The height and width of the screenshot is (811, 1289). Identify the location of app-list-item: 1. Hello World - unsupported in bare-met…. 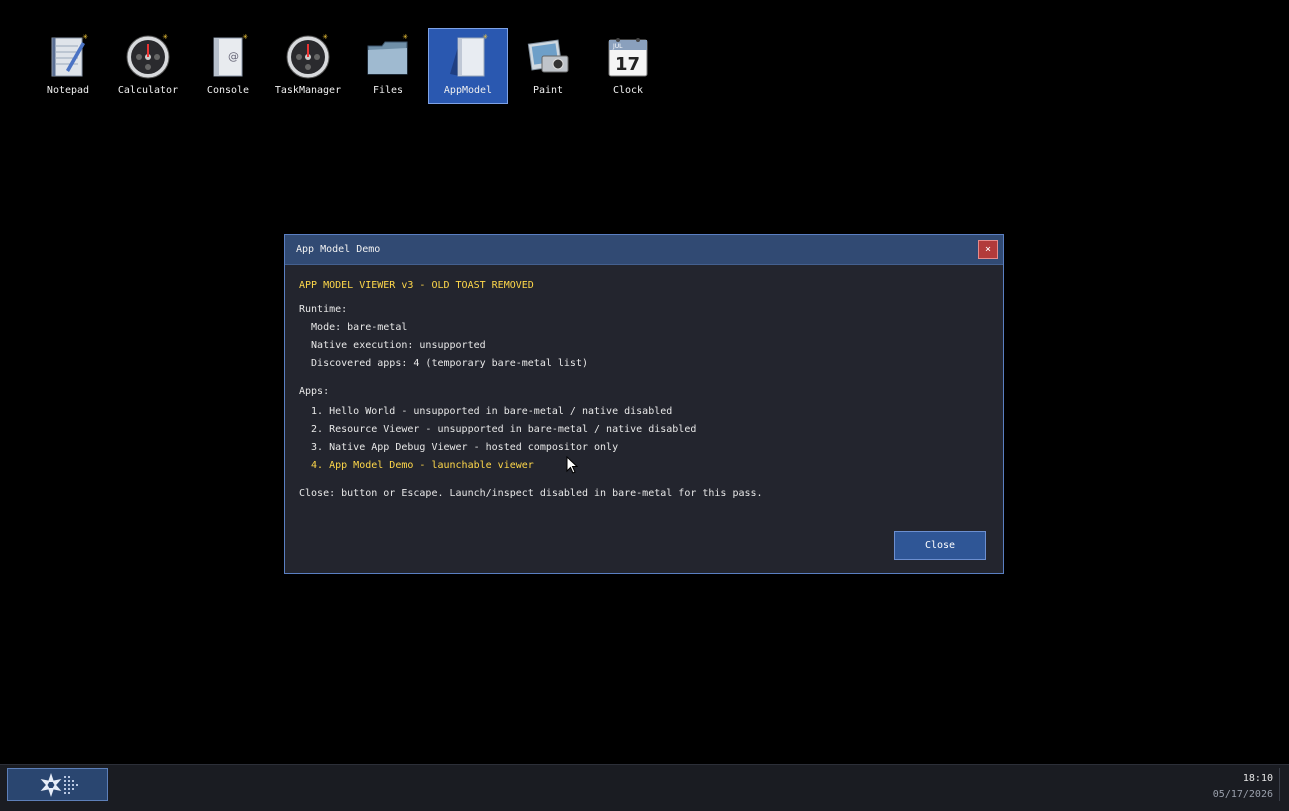
(486, 411).